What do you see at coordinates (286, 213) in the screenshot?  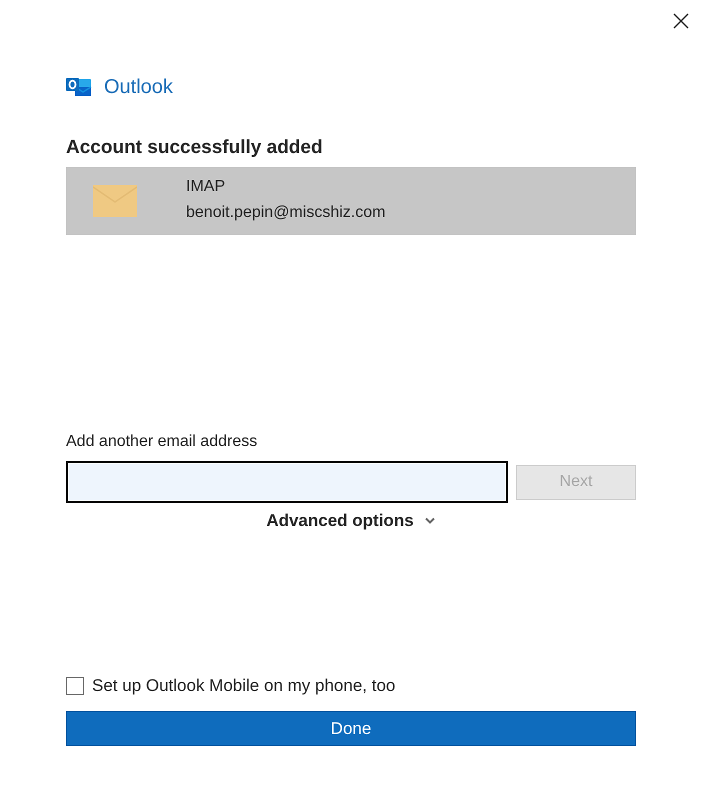 I see `account-email: benoit.pepin@miscshiz.com` at bounding box center [286, 213].